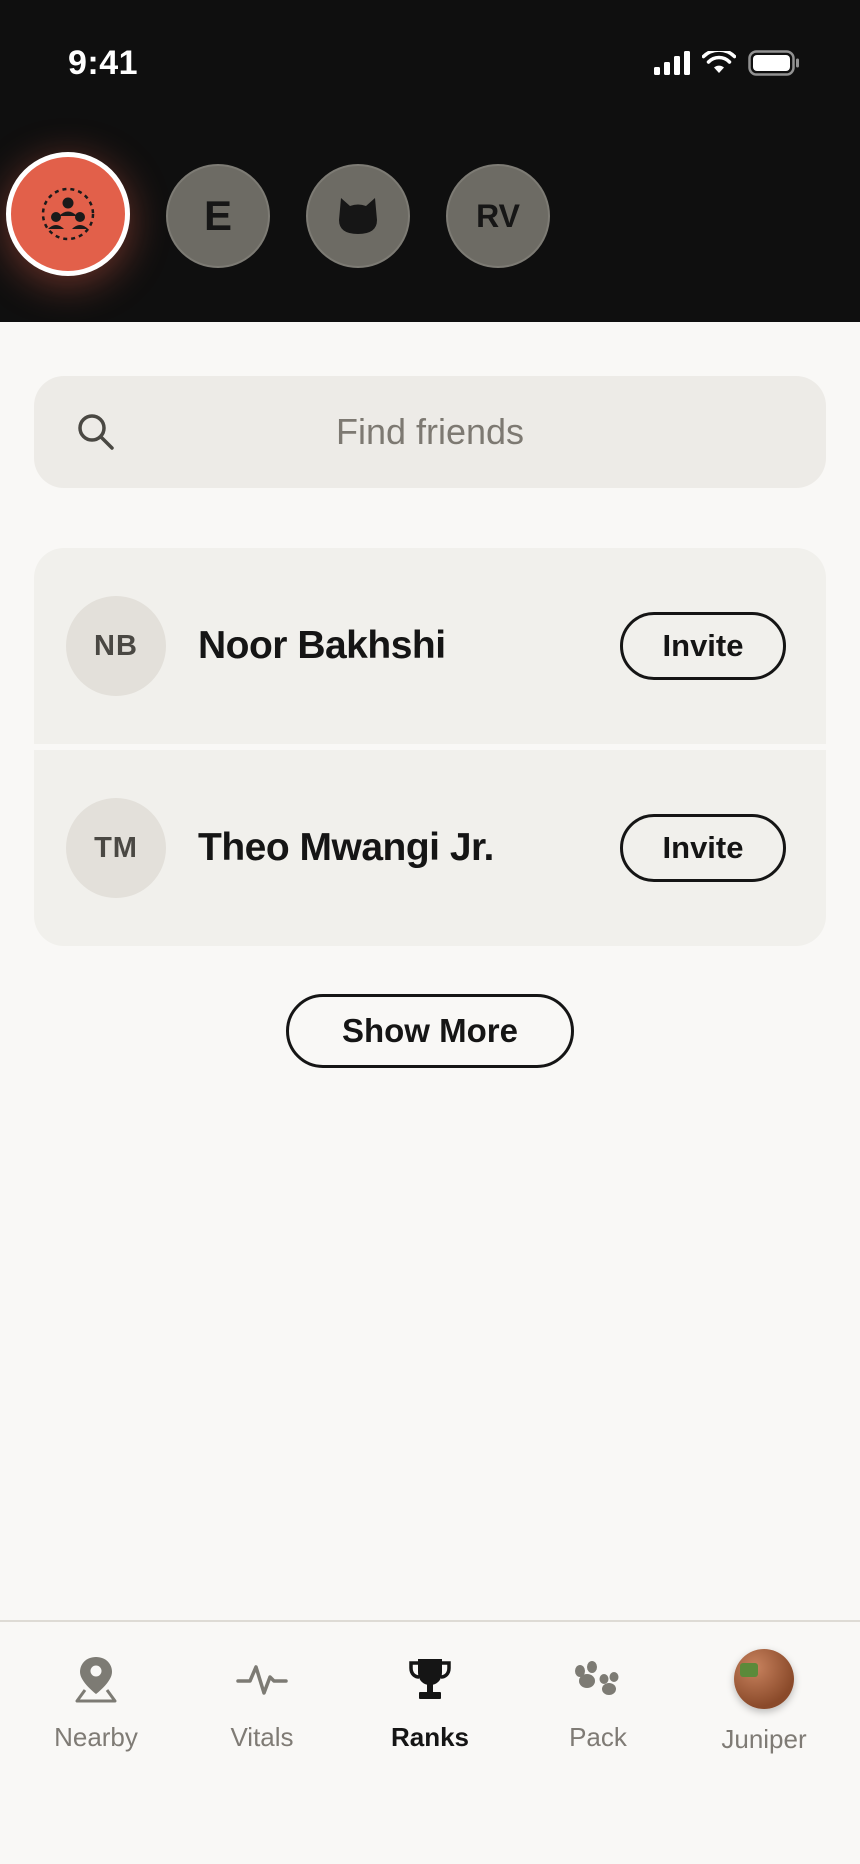  I want to click on search-bar, so click(430, 432).